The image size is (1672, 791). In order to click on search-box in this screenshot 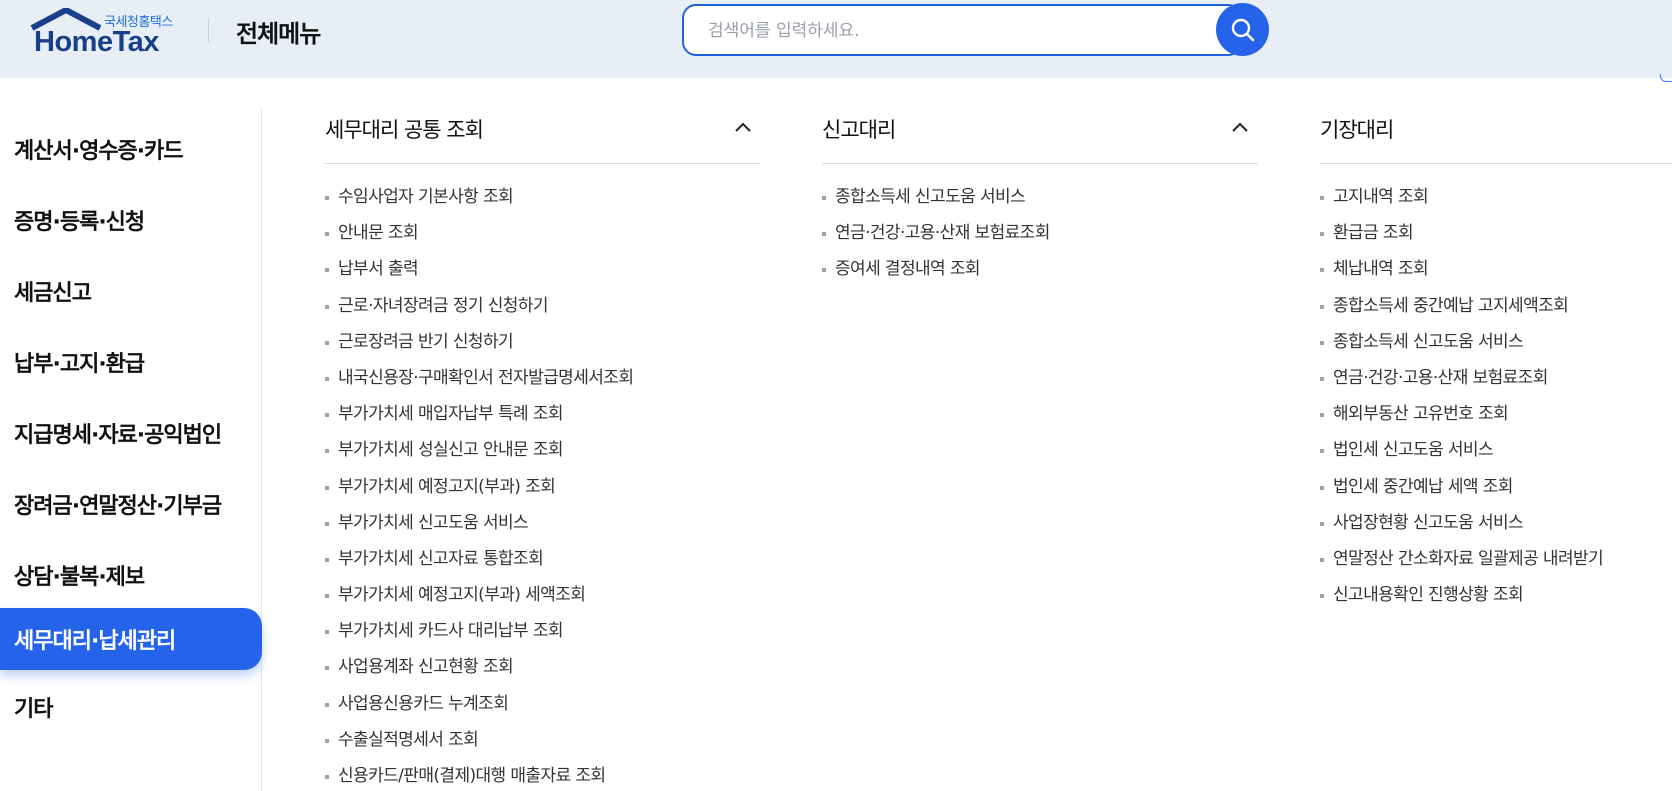, I will do `click(962, 30)`.